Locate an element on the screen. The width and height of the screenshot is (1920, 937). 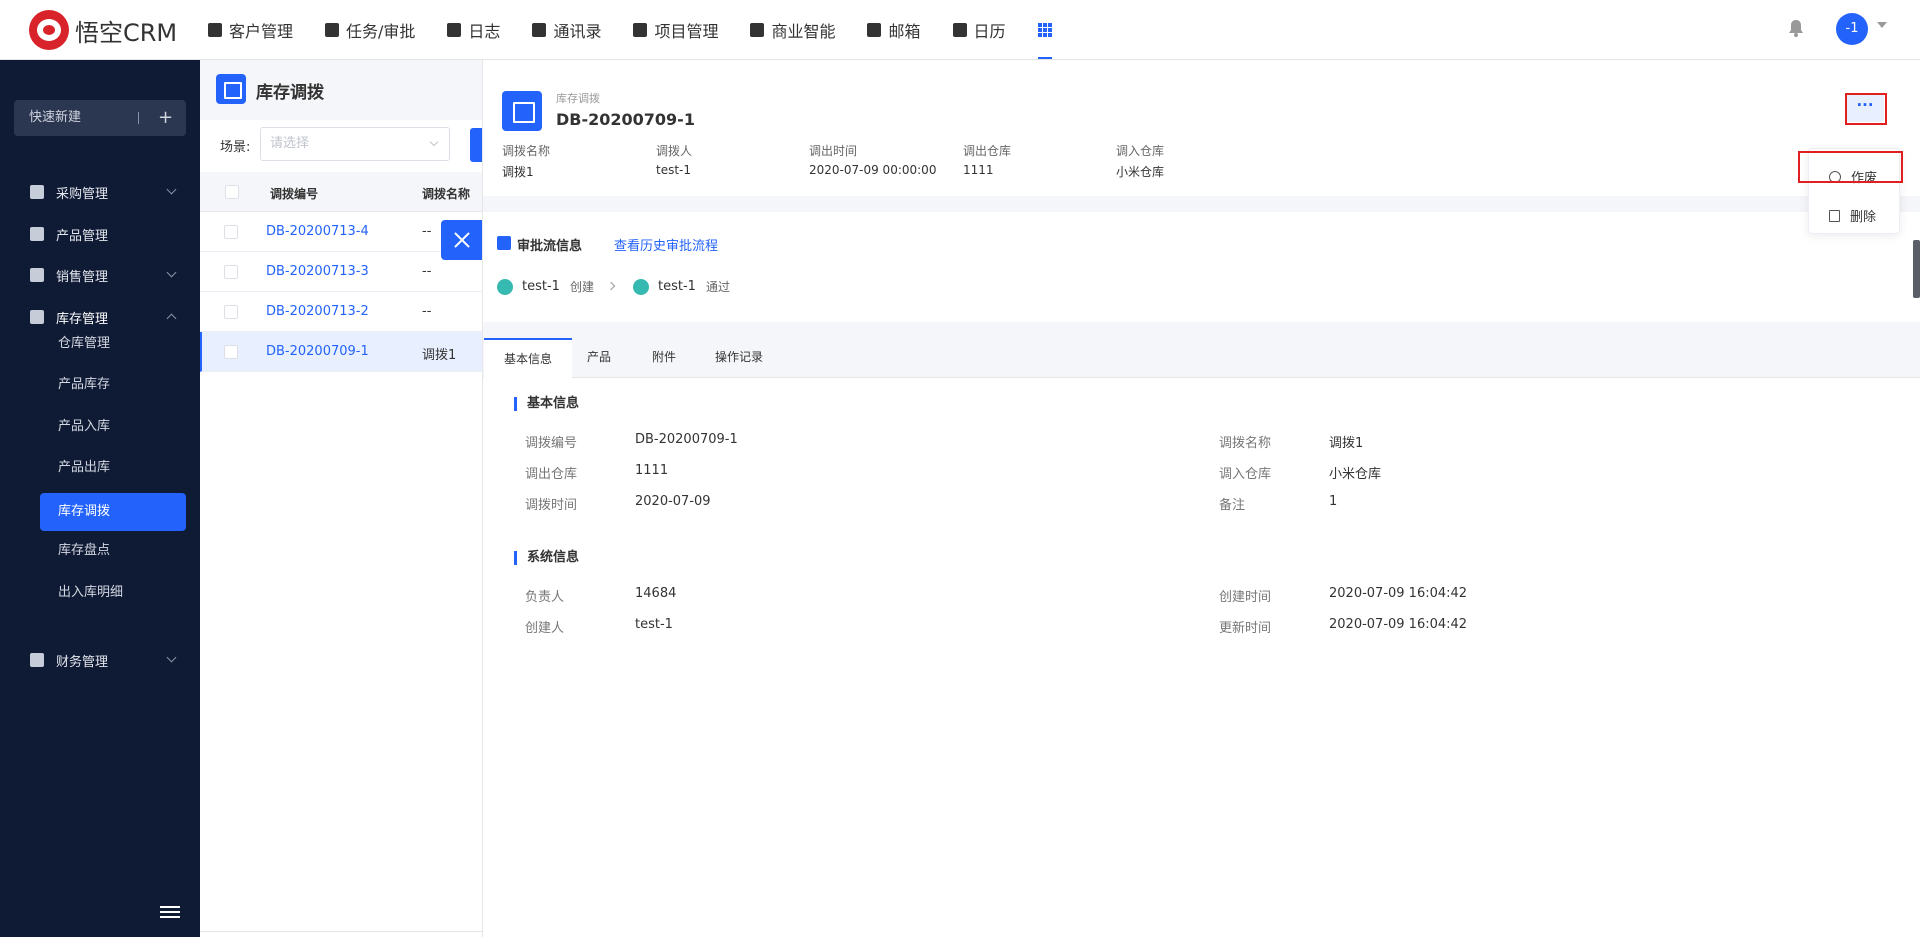
avatar: -1 is located at coordinates (1852, 29).